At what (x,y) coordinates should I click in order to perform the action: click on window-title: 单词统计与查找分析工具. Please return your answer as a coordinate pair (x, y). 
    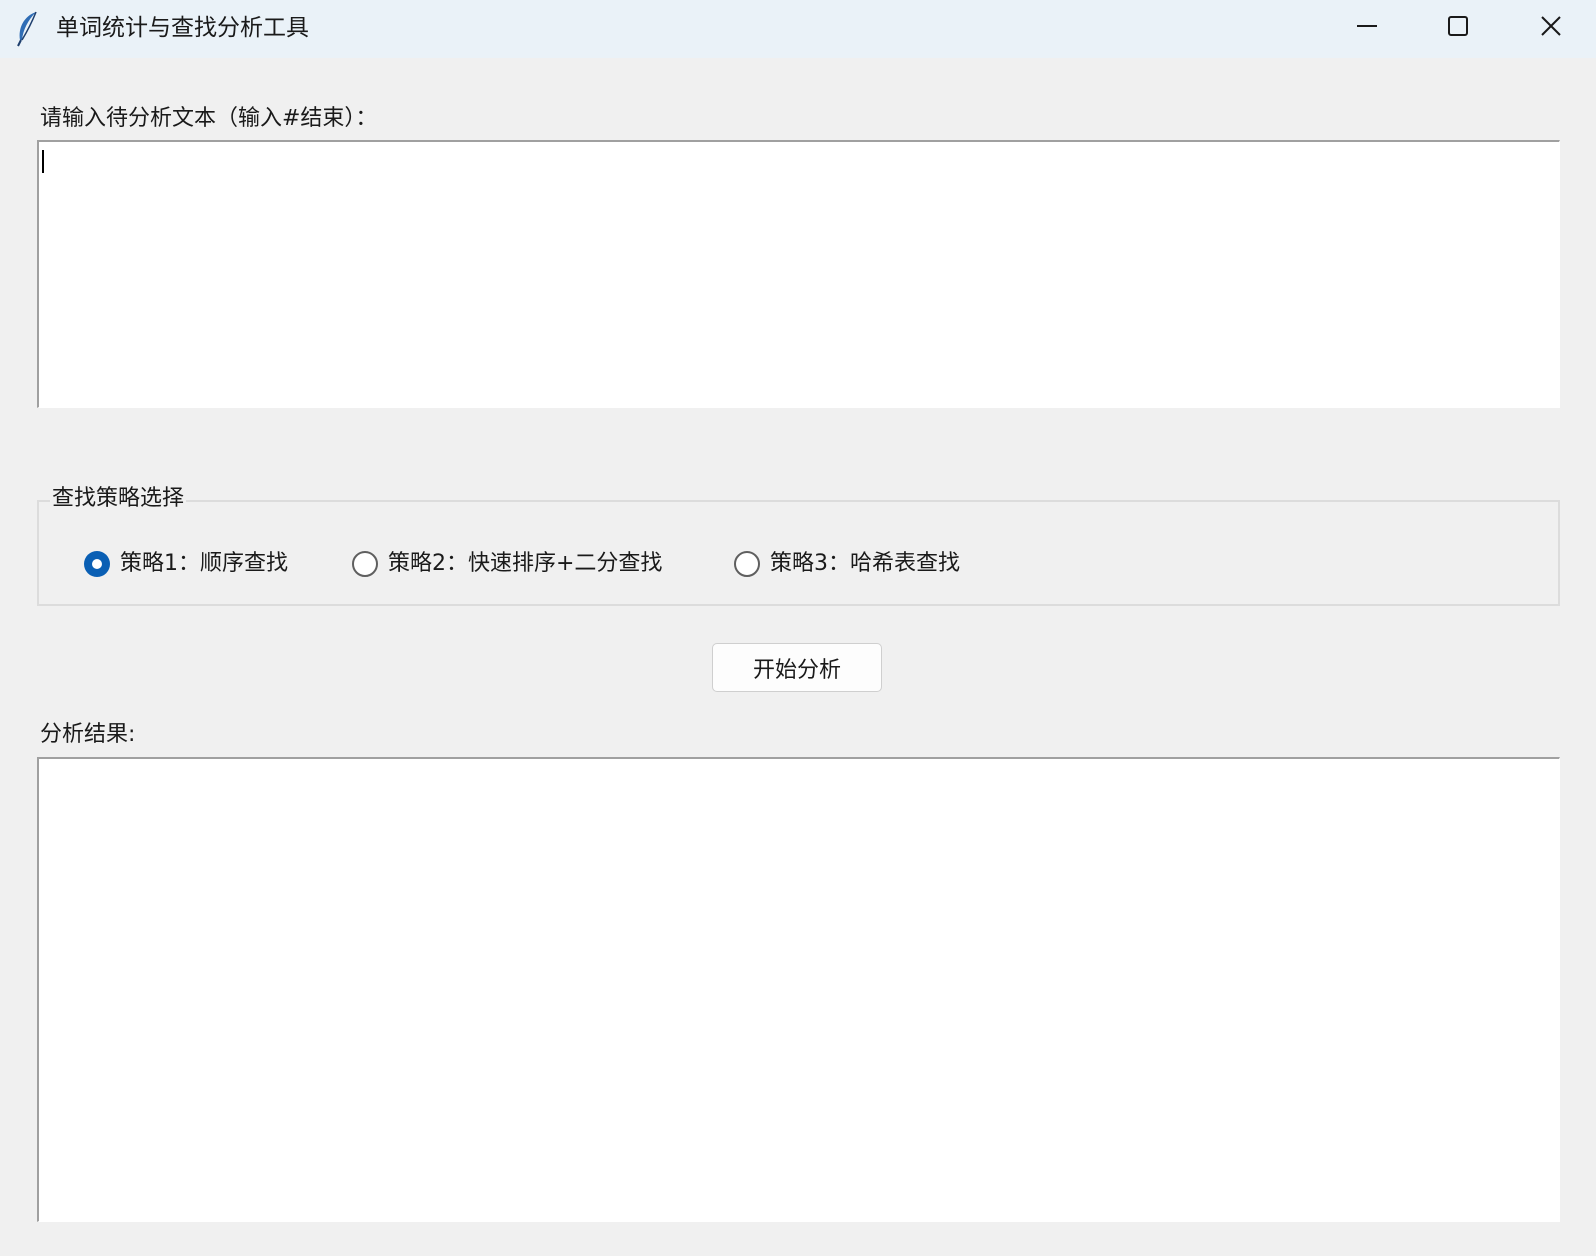
    Looking at the image, I should click on (182, 28).